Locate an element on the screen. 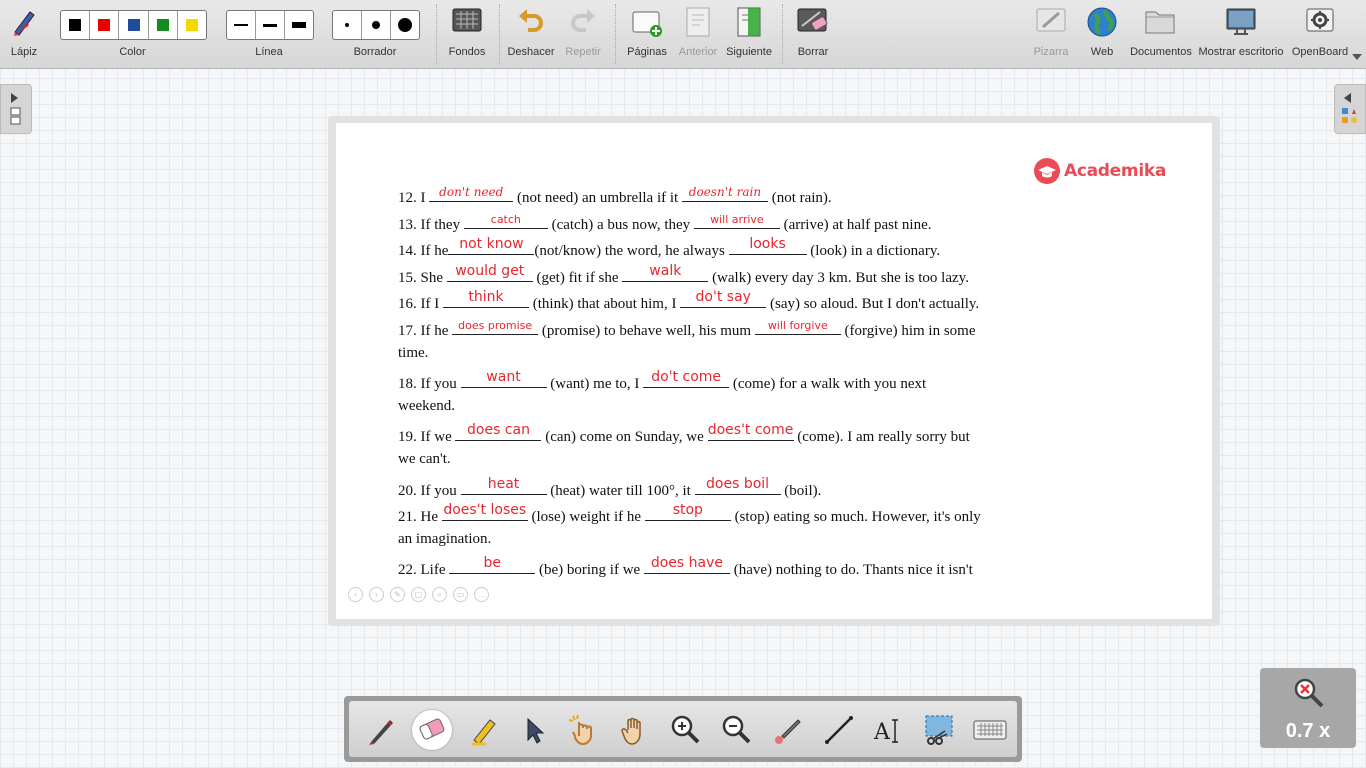 This screenshot has height=768, width=1366. page-copy-icon: ▢ is located at coordinates (418, 594).